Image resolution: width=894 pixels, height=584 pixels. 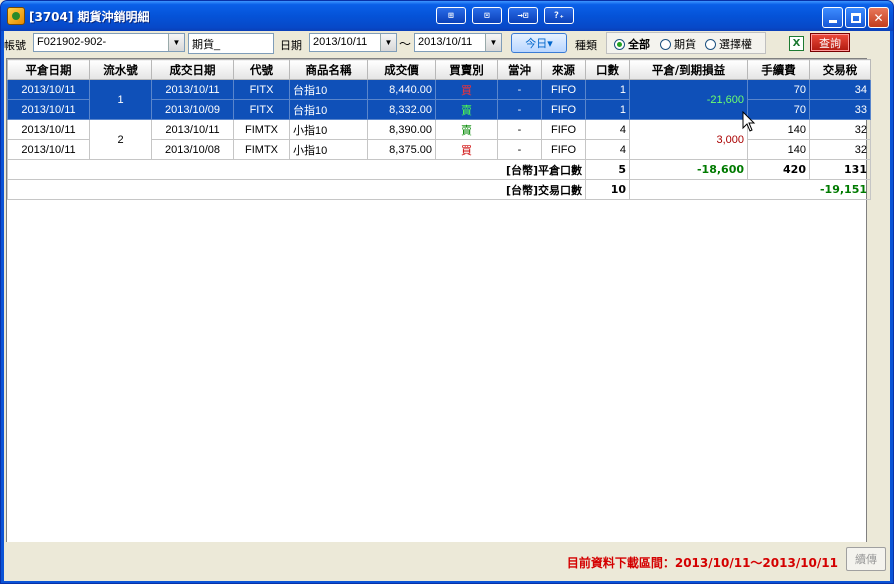 I want to click on download-range-text: 目前資料下載區間：2013/10/11～2013/10/11, so click(x=702, y=563).